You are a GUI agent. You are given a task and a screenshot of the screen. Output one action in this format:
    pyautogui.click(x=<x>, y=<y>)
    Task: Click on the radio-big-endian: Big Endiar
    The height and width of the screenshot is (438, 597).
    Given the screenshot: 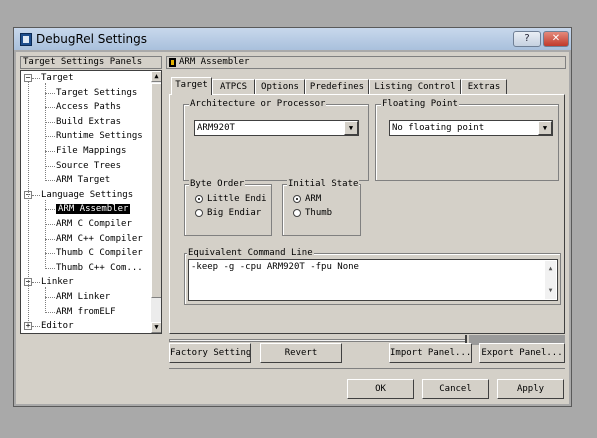 What is the action you would take?
    pyautogui.click(x=228, y=213)
    